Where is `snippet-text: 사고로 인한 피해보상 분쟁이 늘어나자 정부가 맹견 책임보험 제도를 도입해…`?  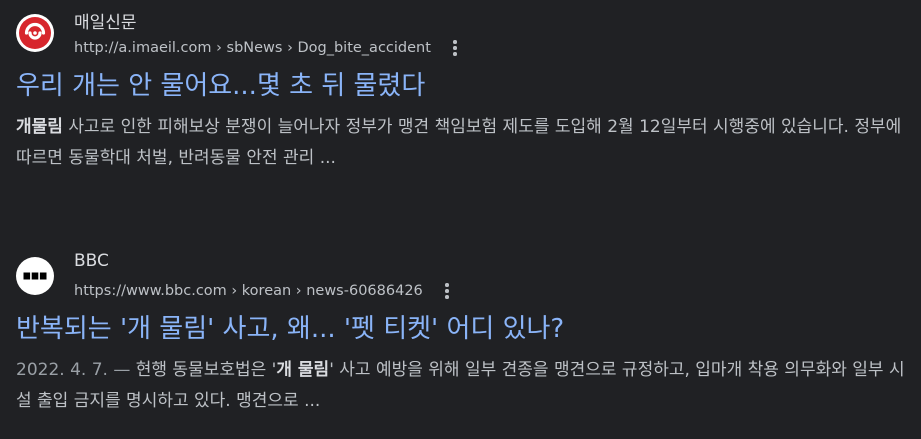 snippet-text: 사고로 인한 피해보상 분쟁이 늘어나자 정부가 맹견 책임보험 제도를 도입해… is located at coordinates (459, 142).